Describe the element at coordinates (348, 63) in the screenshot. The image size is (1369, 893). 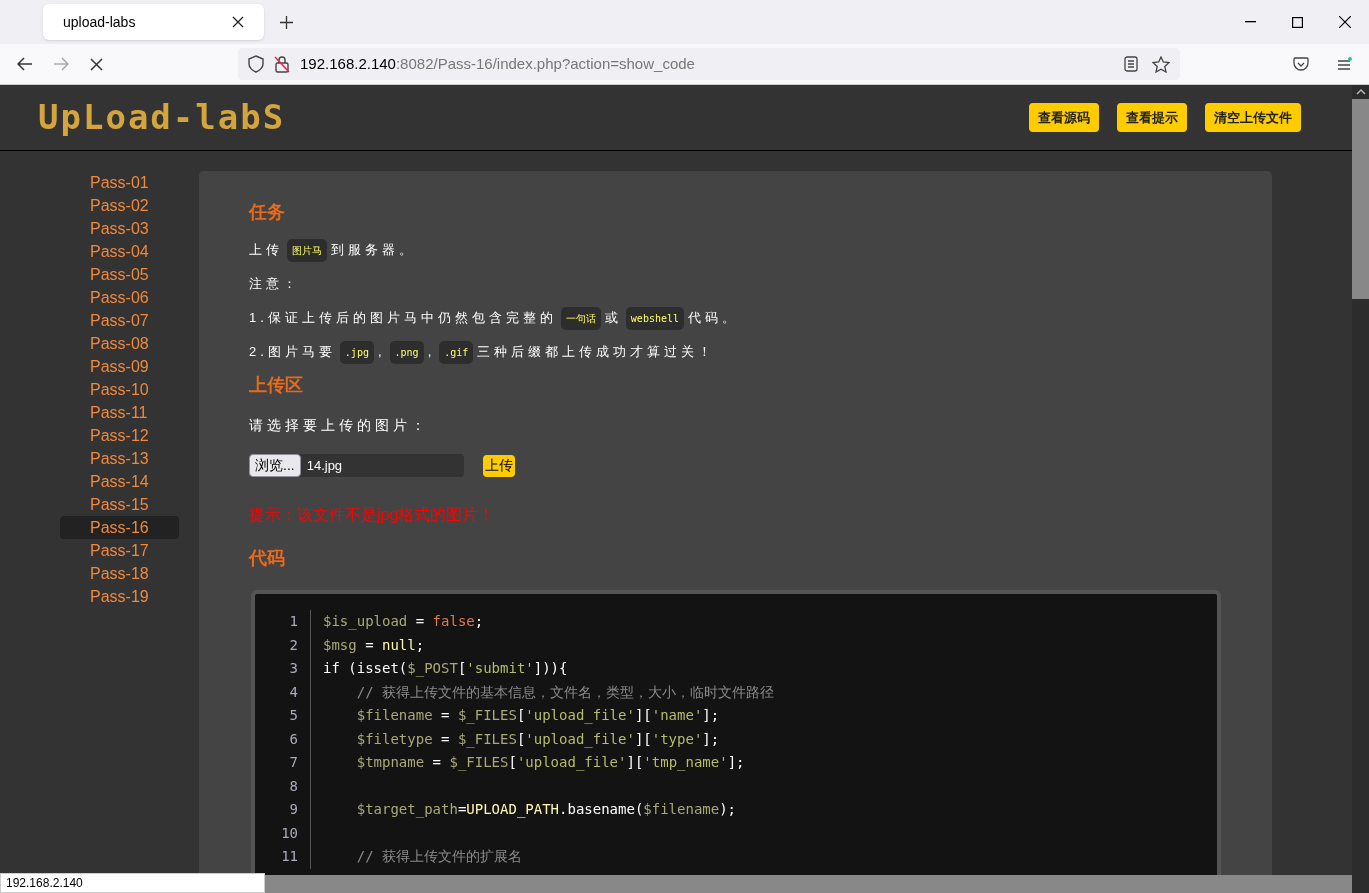
I see `url-host: 192.168.2.140` at that location.